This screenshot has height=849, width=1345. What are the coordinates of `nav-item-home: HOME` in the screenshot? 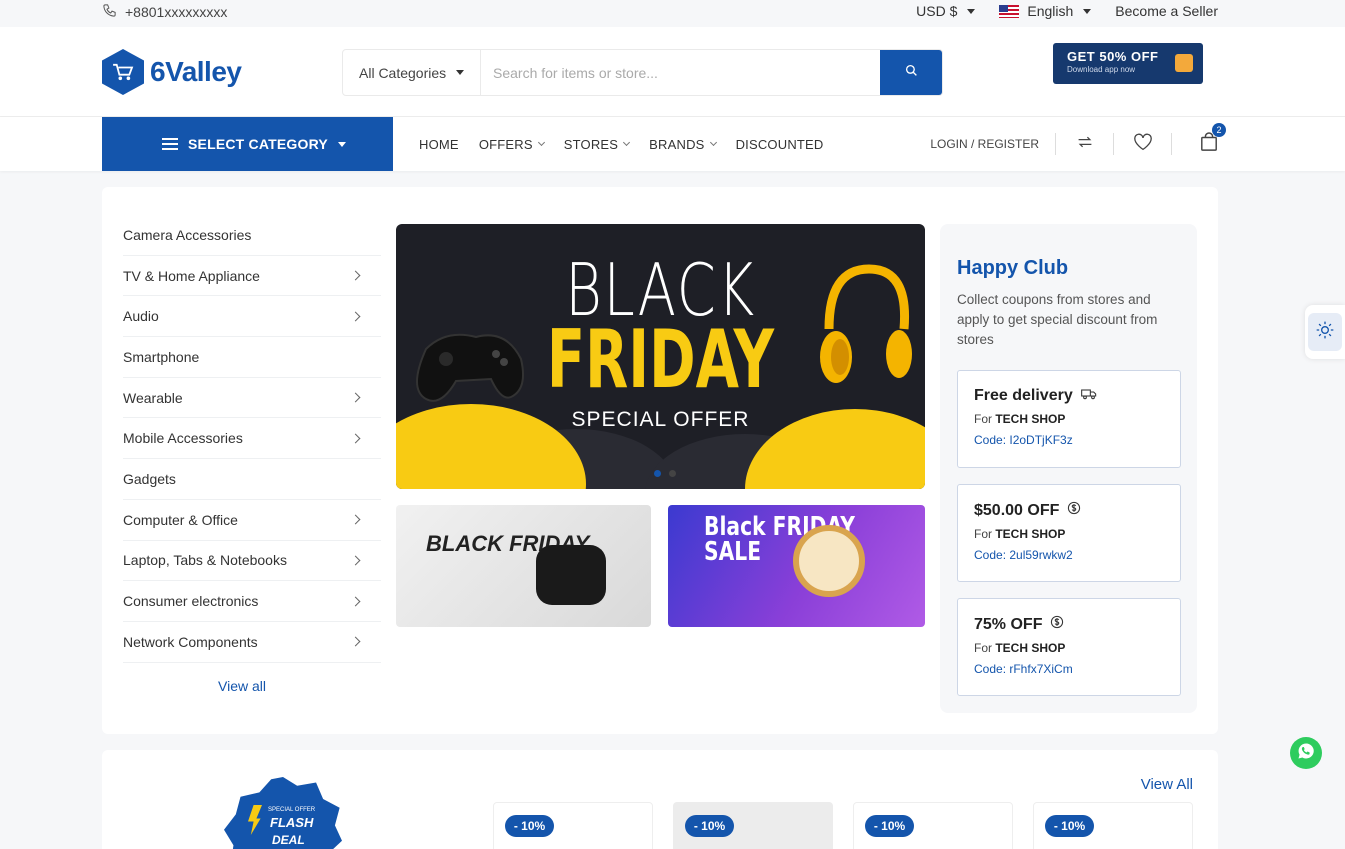 It's located at (439, 144).